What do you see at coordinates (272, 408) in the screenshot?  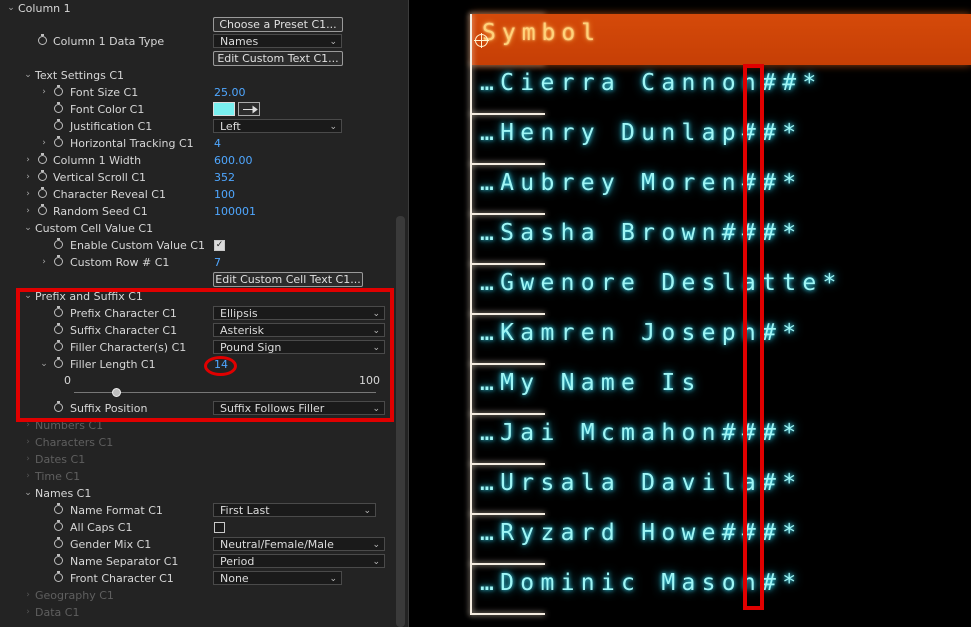 I see `dropdown-value: Suffix Follows Filler` at bounding box center [272, 408].